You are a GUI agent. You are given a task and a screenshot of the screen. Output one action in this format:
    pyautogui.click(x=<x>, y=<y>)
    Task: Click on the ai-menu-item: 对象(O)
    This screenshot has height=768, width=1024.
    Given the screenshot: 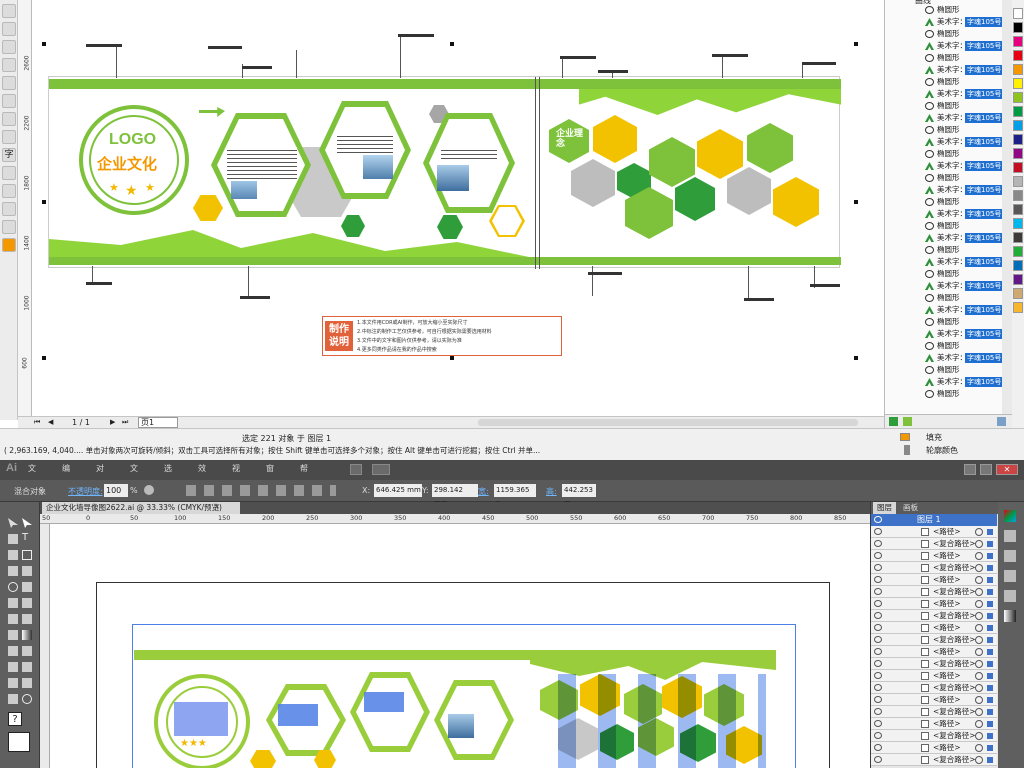 What is the action you would take?
    pyautogui.click(x=102, y=484)
    